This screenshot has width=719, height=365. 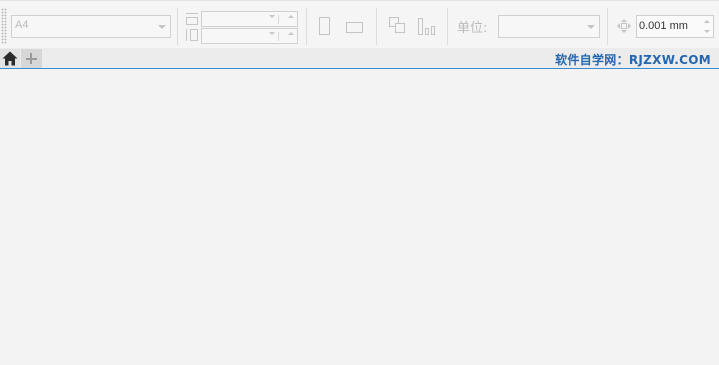 I want to click on page-size-select: A4, so click(x=91, y=26).